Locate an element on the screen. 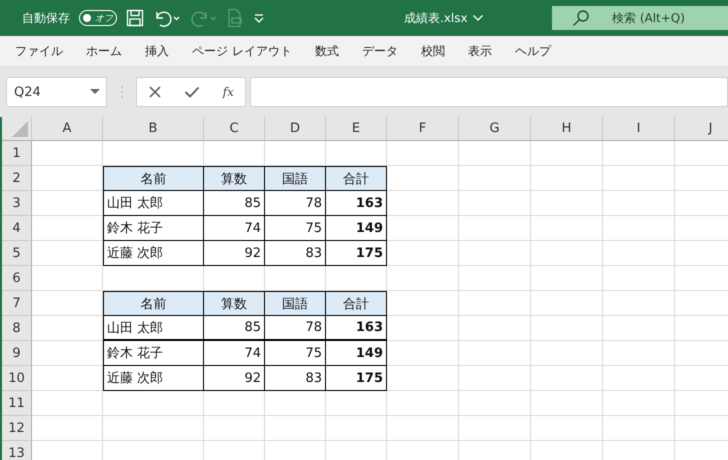  redo-icon is located at coordinates (204, 18).